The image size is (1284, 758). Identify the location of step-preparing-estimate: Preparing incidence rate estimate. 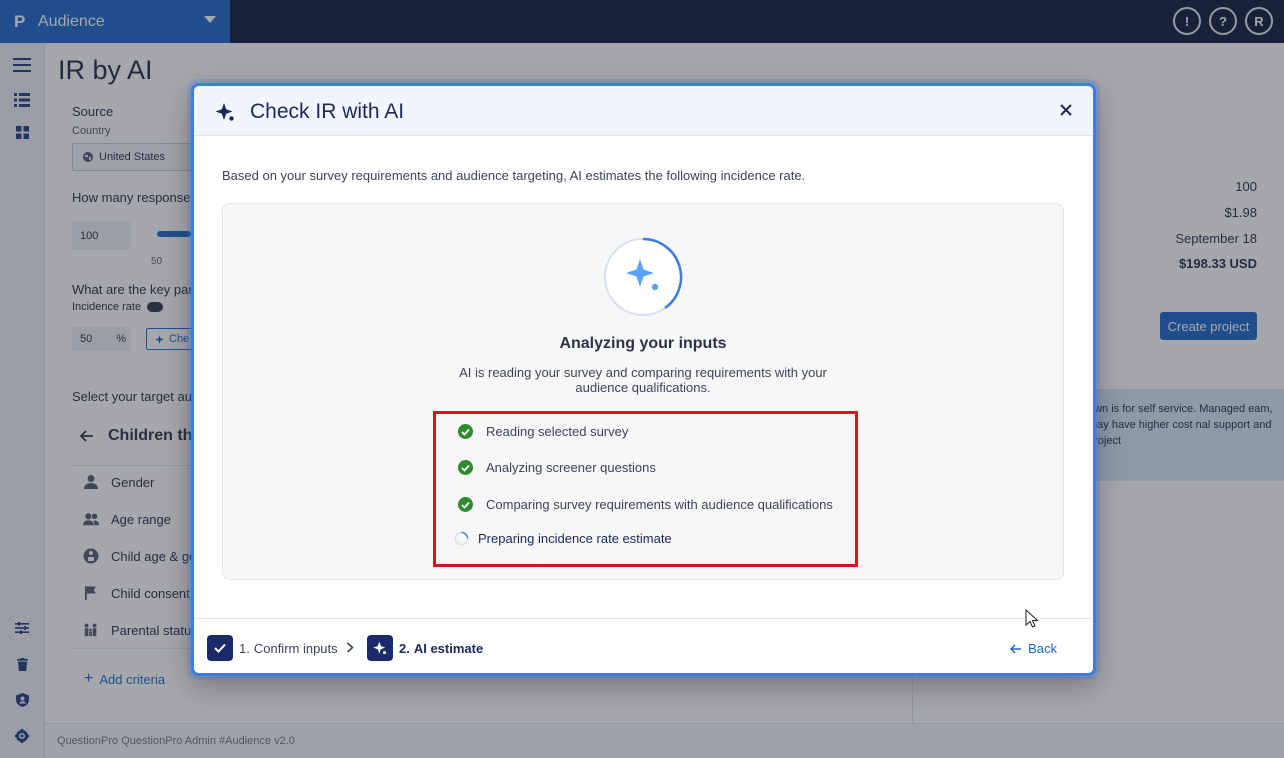
(563, 538).